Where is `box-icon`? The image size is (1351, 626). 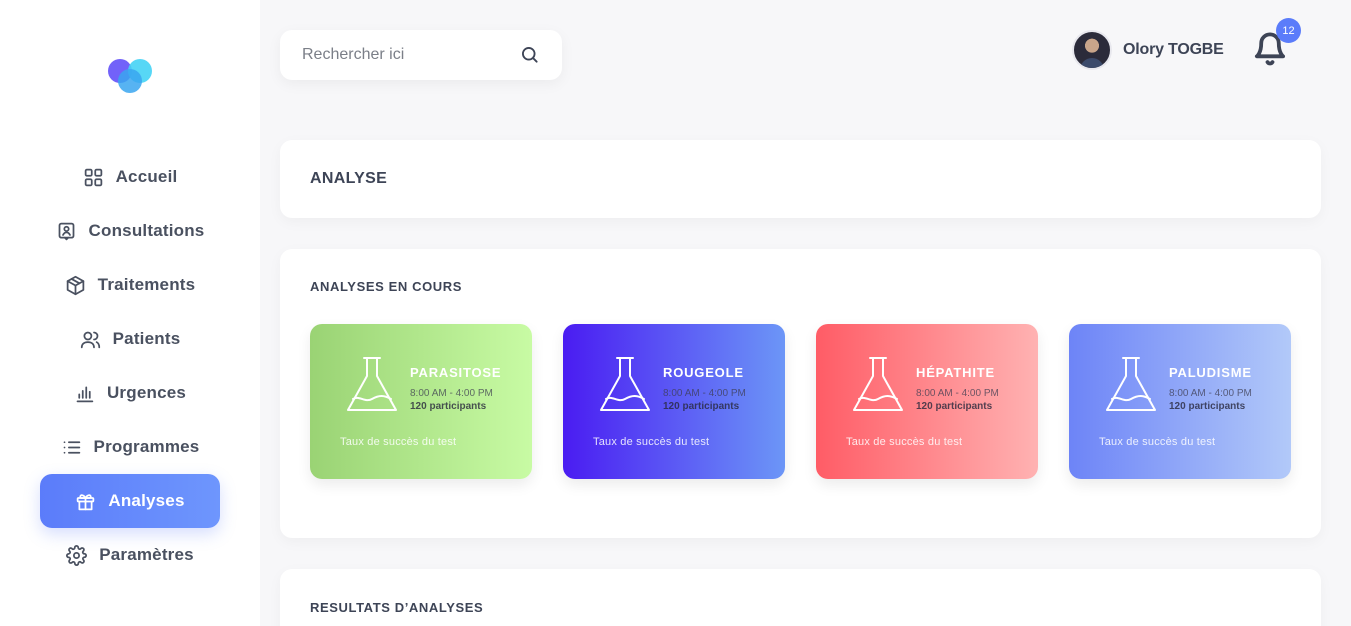 box-icon is located at coordinates (75, 285).